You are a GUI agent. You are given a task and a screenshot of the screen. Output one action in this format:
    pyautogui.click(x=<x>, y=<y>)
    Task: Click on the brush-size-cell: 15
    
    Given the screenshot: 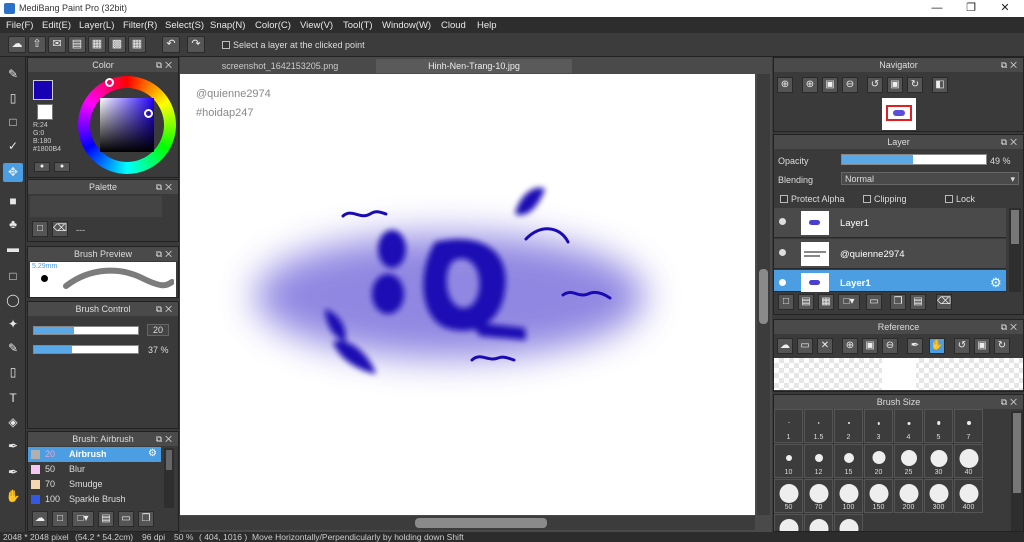 What is the action you would take?
    pyautogui.click(x=848, y=461)
    